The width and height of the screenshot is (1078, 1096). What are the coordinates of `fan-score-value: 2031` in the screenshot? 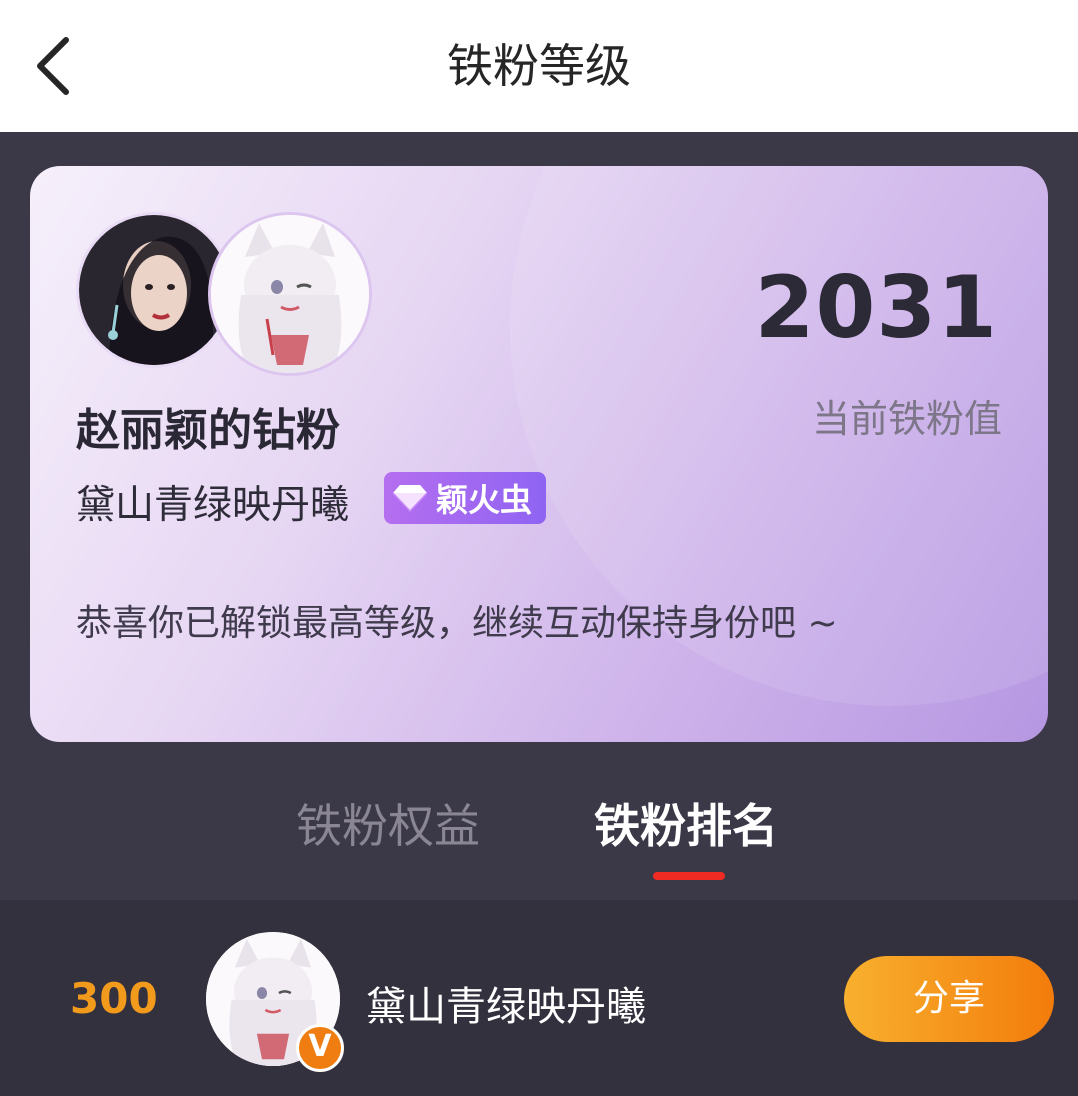 It's located at (876, 308).